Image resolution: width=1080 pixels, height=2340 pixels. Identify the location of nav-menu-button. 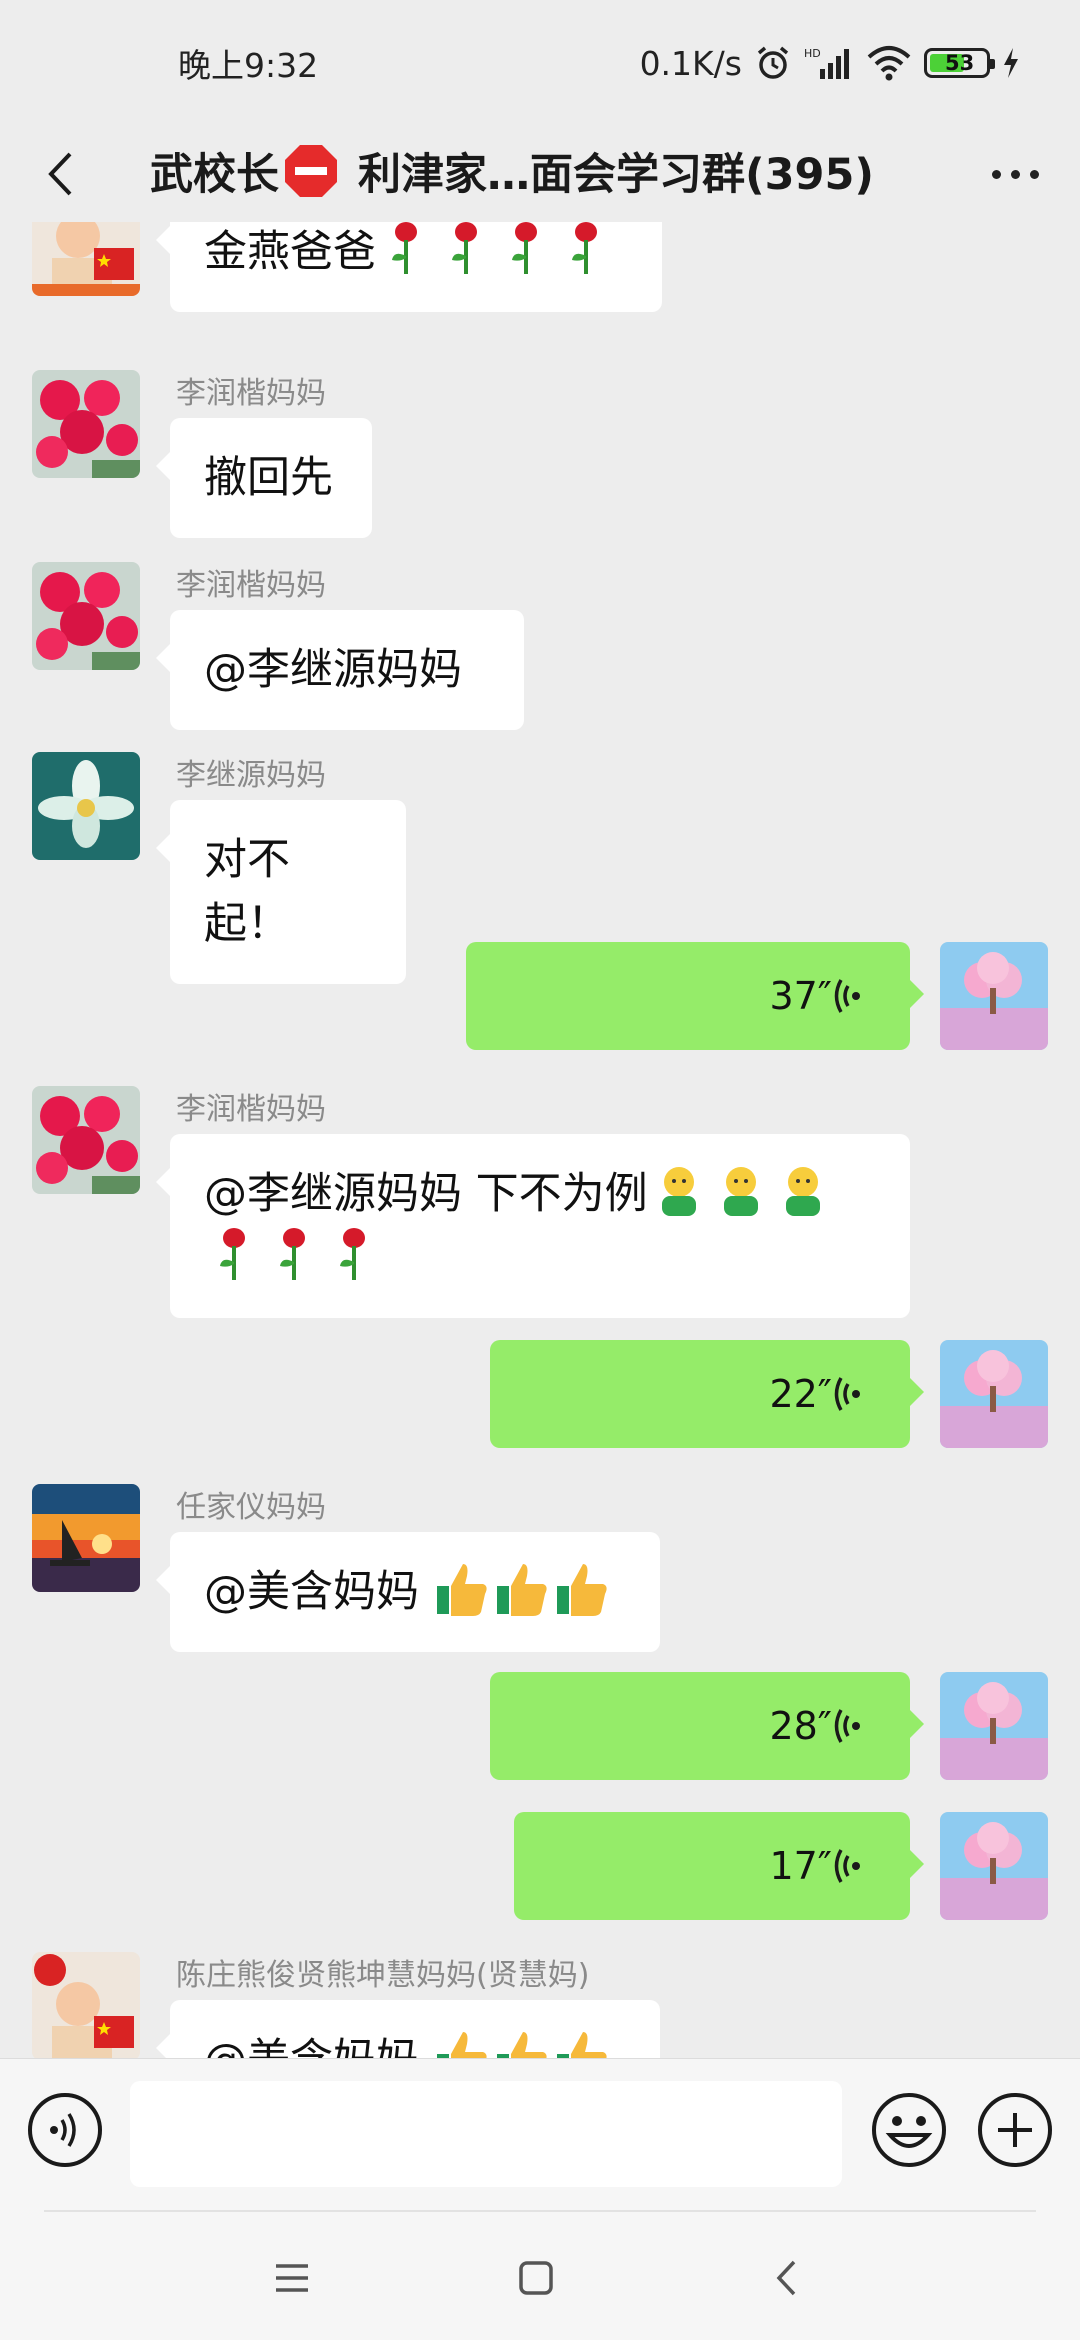
(292, 2278).